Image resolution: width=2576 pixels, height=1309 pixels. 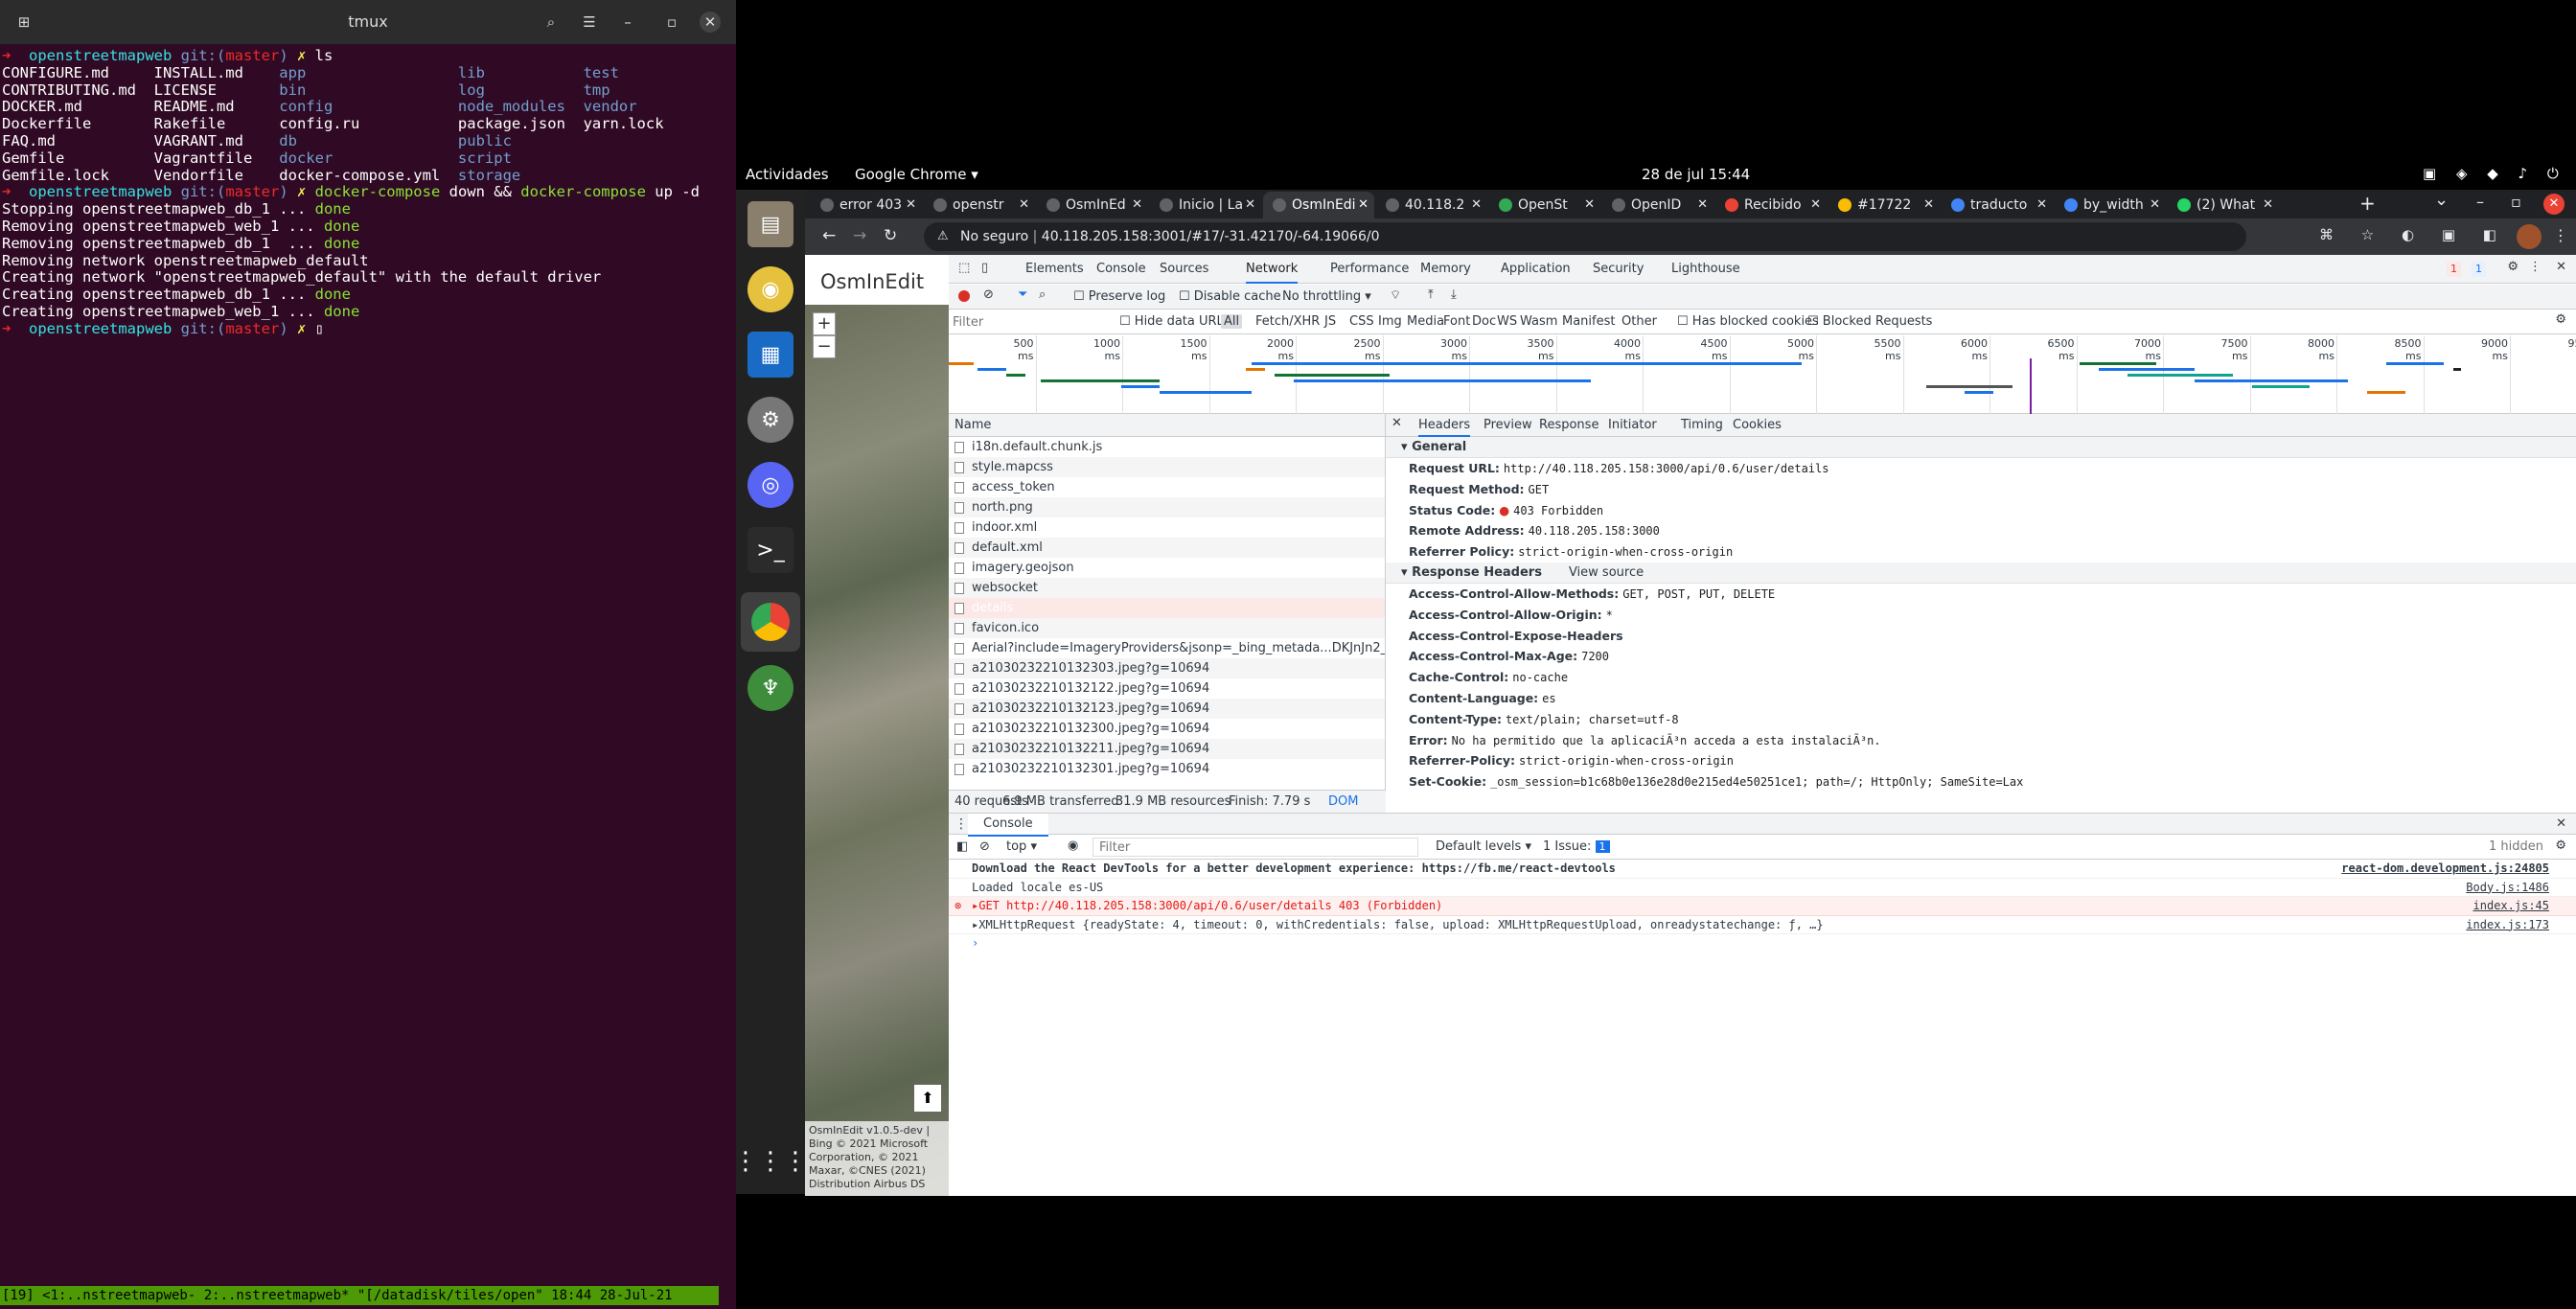 What do you see at coordinates (2507, 888) in the screenshot?
I see `console-source-link: Body.js:1486` at bounding box center [2507, 888].